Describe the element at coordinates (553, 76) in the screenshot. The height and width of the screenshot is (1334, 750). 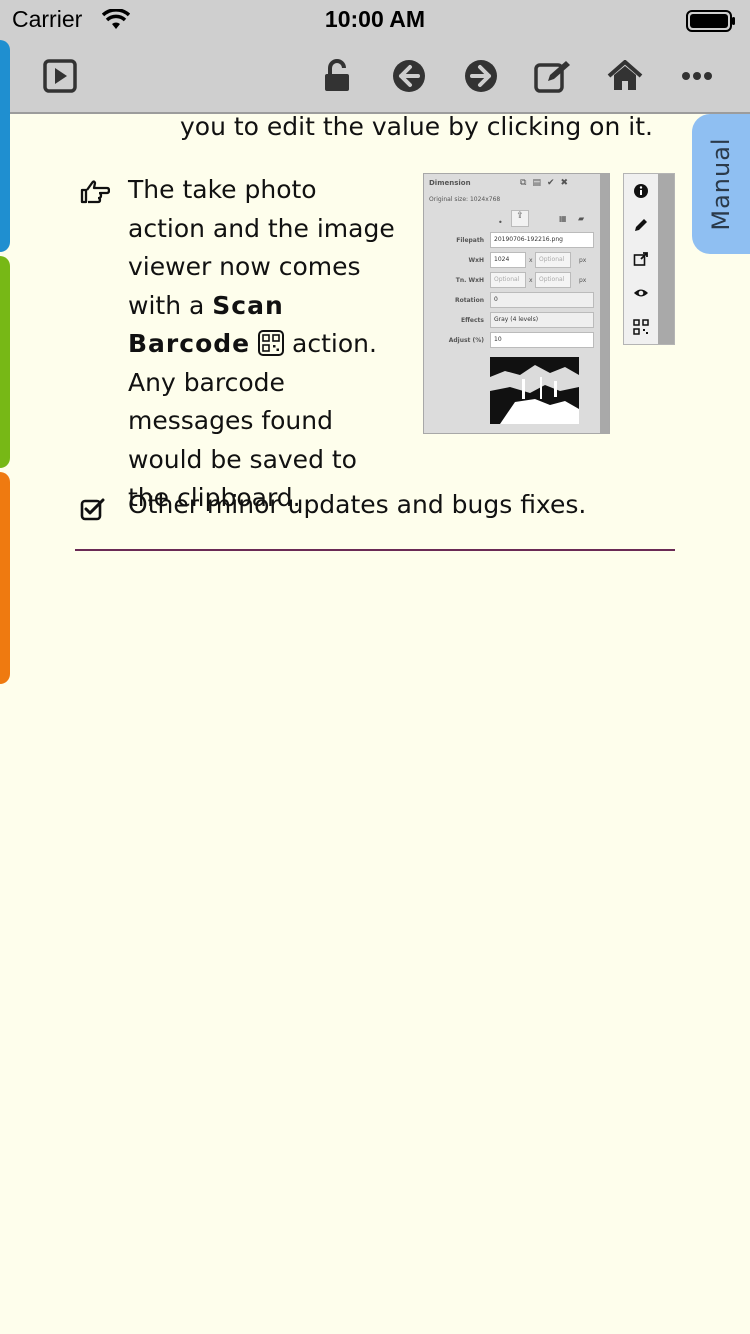
I see `edit-icon` at that location.